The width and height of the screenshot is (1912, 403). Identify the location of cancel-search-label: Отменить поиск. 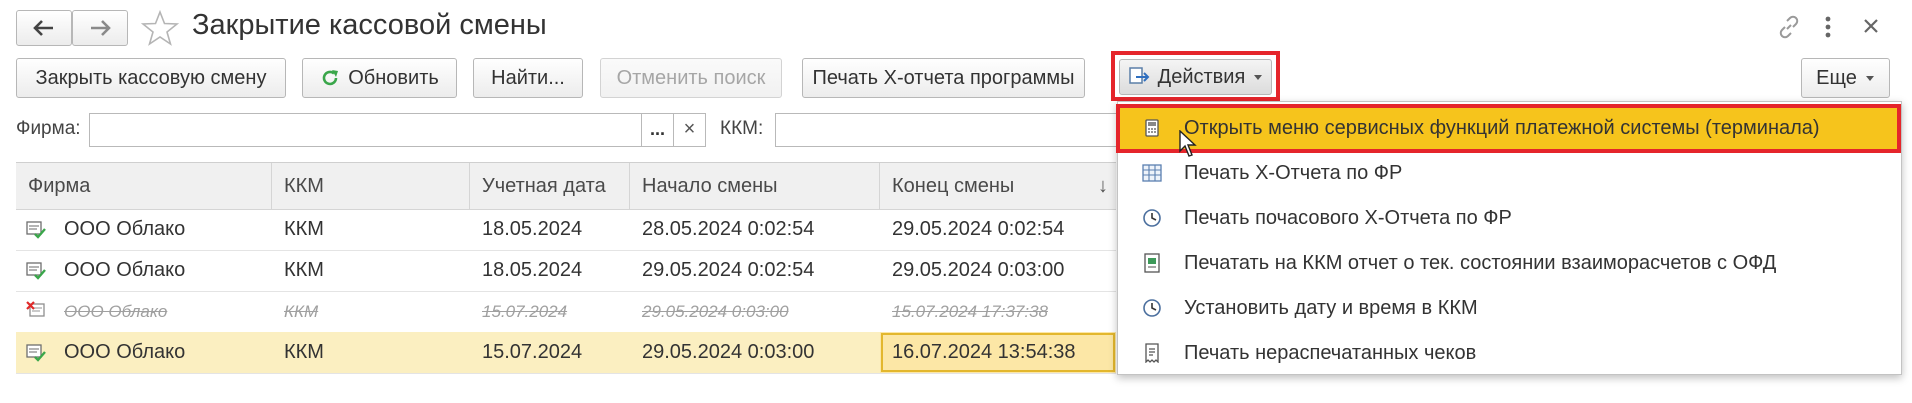
(691, 77).